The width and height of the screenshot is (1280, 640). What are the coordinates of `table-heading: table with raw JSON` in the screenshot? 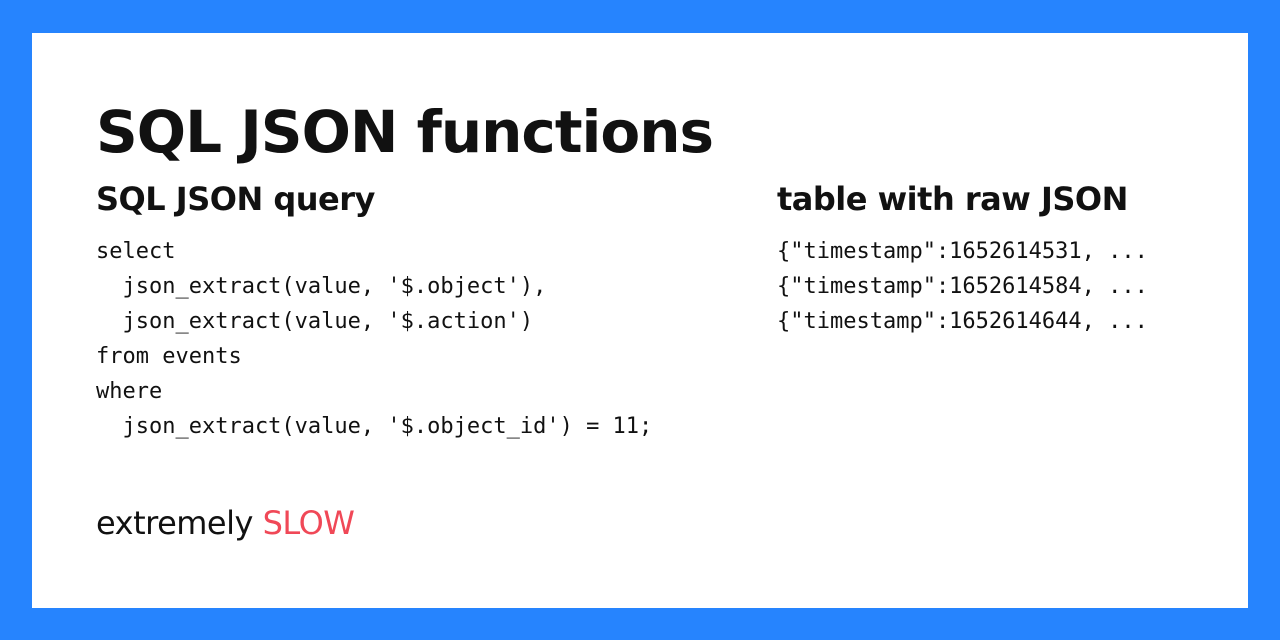 It's located at (952, 199).